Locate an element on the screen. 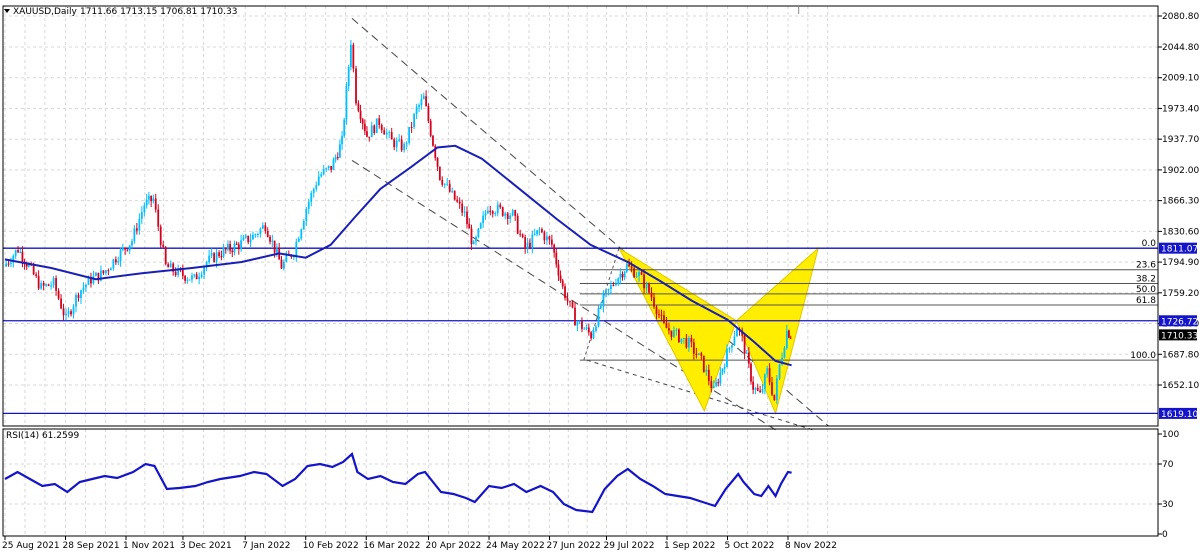 This screenshot has height=554, width=1200. time-tick-label: 10 Feb 2022 is located at coordinates (331, 546).